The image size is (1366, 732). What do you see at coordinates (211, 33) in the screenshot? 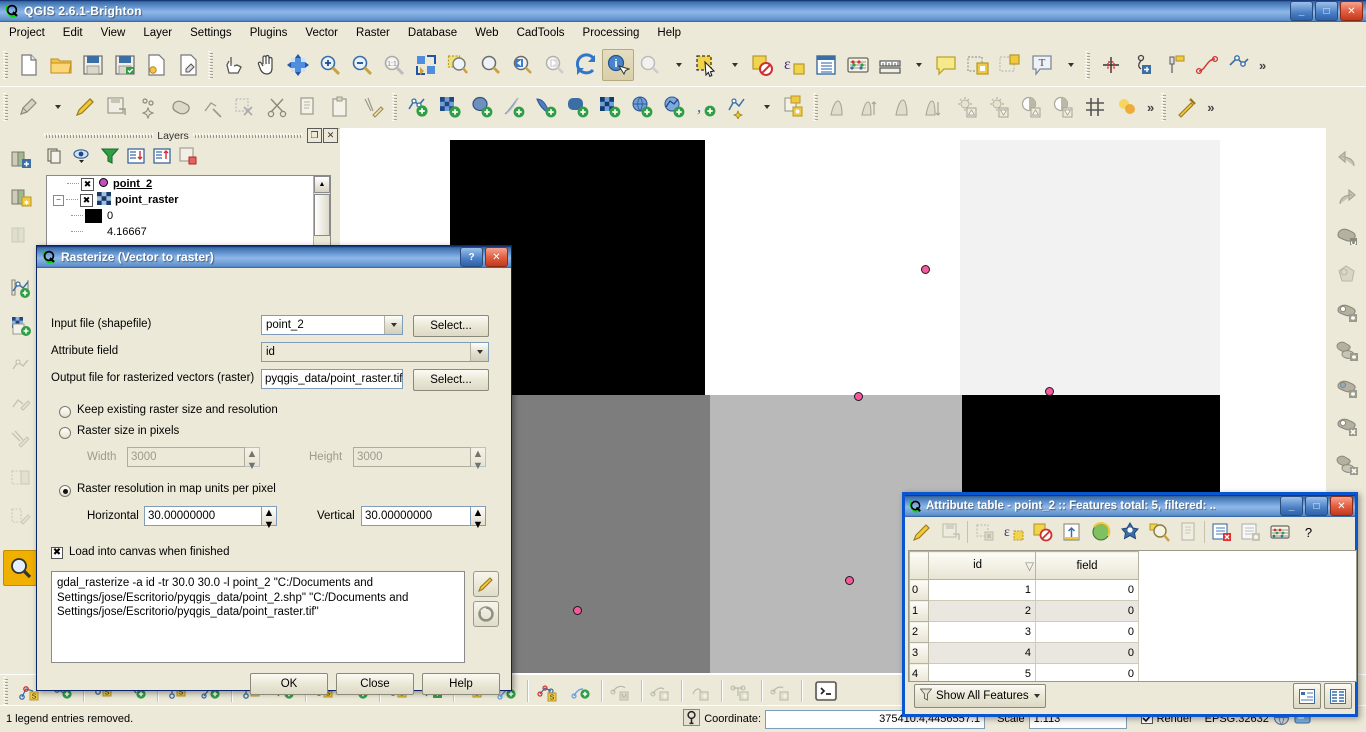
I see `menu-settings: Settings` at bounding box center [211, 33].